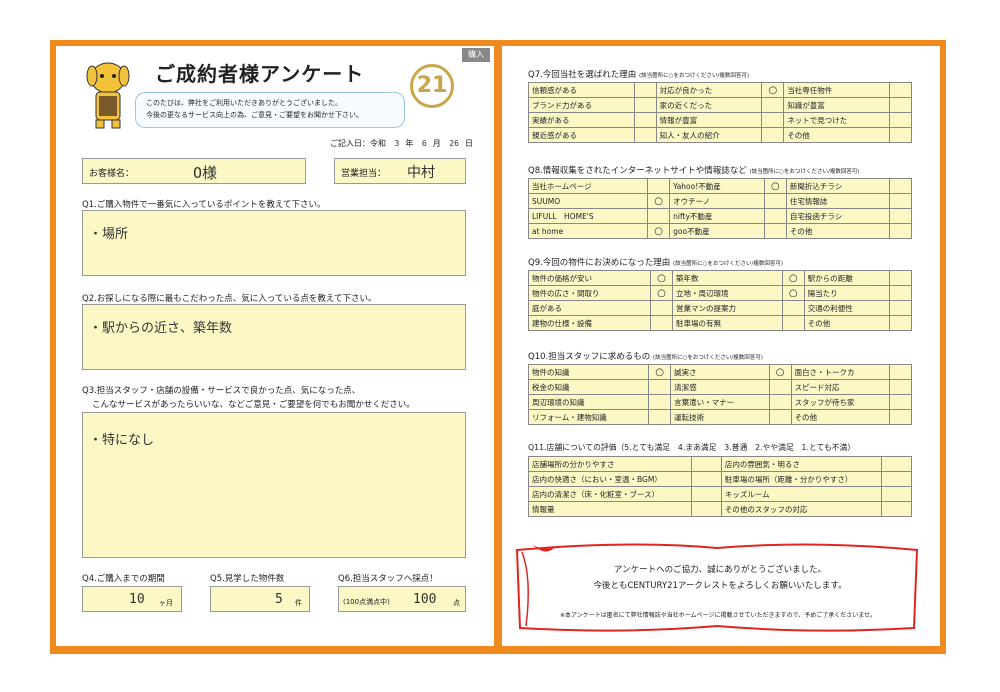 This screenshot has height=692, width=1000. I want to click on q6-answer-box: (100点満点中) 100 点, so click(402, 599).